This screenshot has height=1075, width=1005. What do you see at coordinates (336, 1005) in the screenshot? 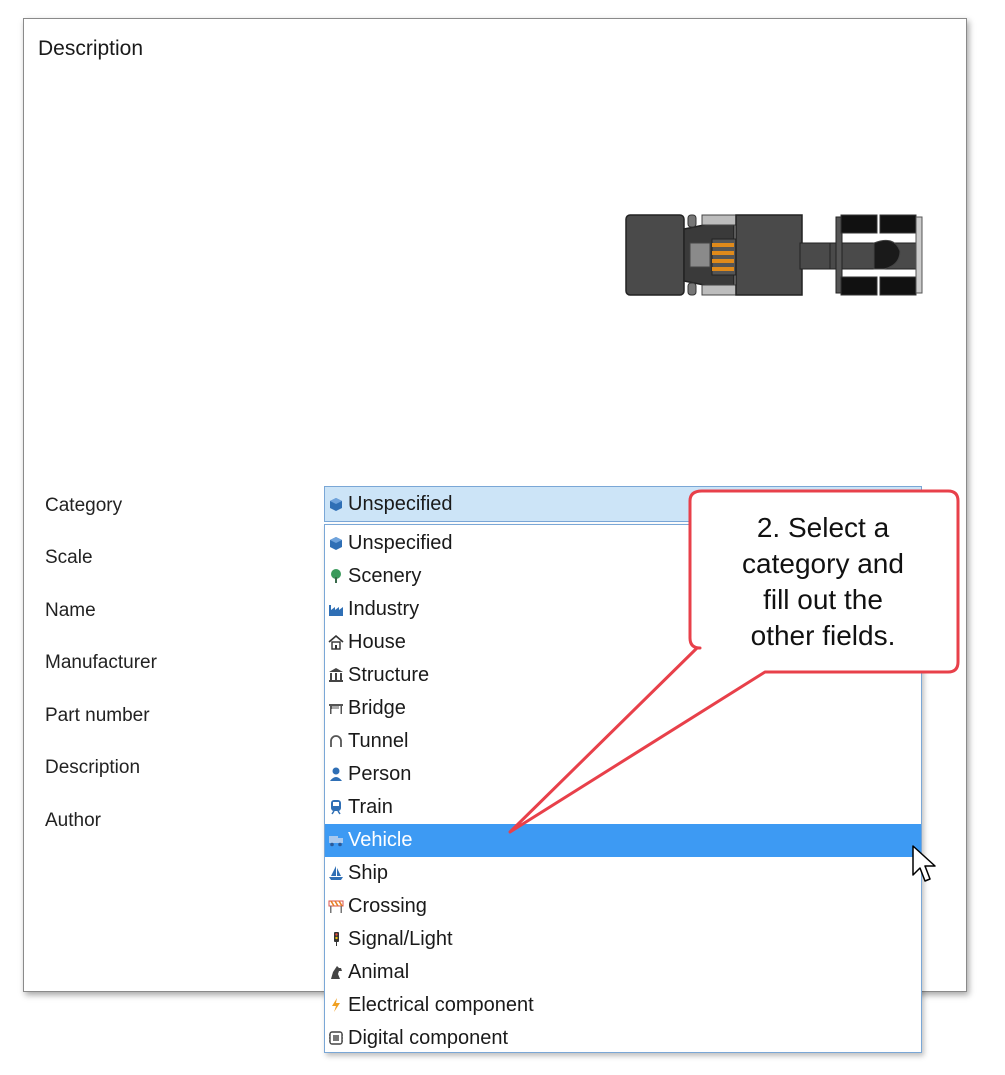
I see `lightning-icon` at bounding box center [336, 1005].